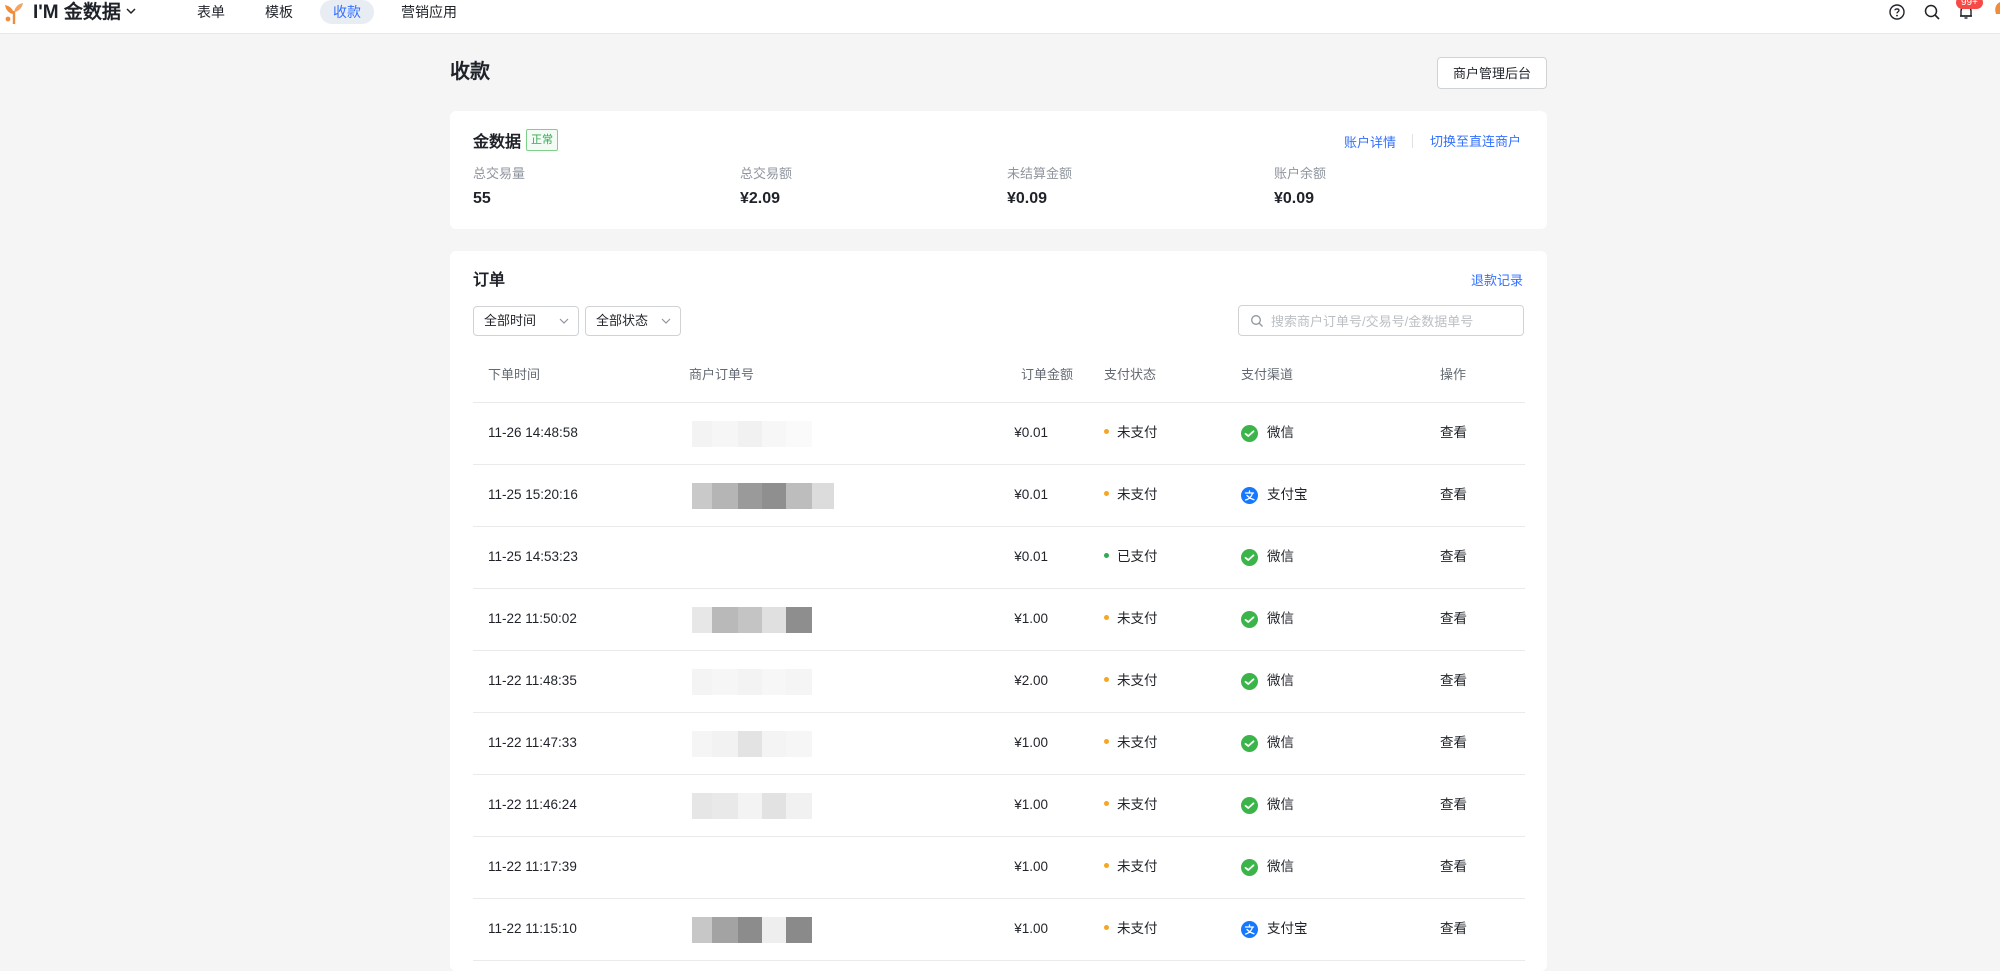 This screenshot has width=2000, height=971. Describe the element at coordinates (1300, 173) in the screenshot. I see `stat-label: 账户余额` at that location.